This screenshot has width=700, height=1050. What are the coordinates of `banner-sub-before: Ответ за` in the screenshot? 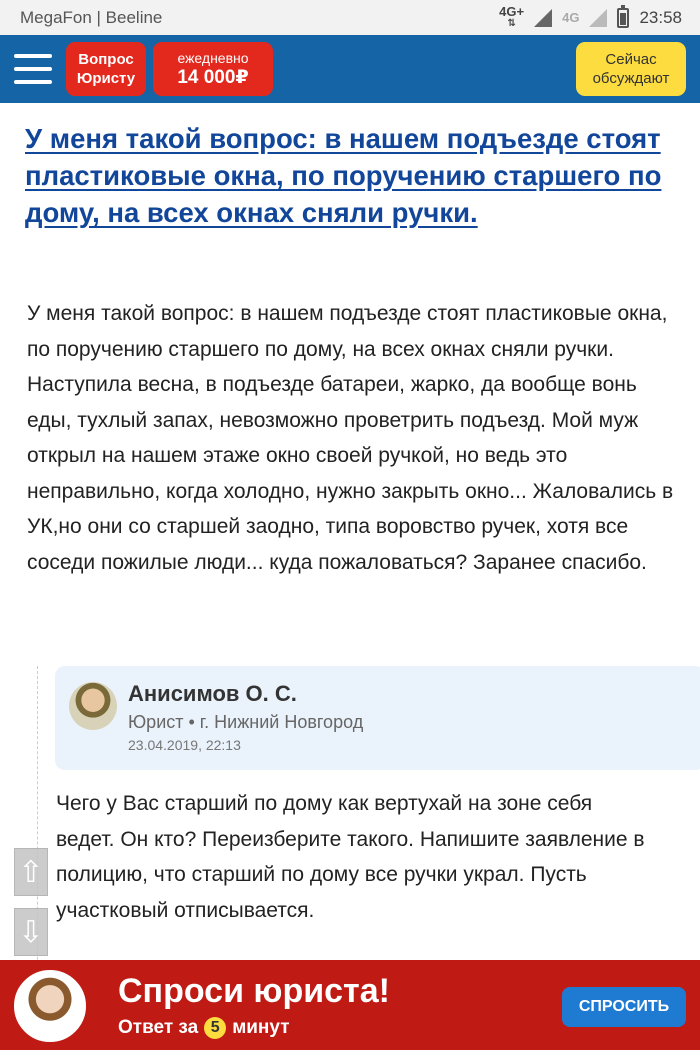 It's located at (158, 1027).